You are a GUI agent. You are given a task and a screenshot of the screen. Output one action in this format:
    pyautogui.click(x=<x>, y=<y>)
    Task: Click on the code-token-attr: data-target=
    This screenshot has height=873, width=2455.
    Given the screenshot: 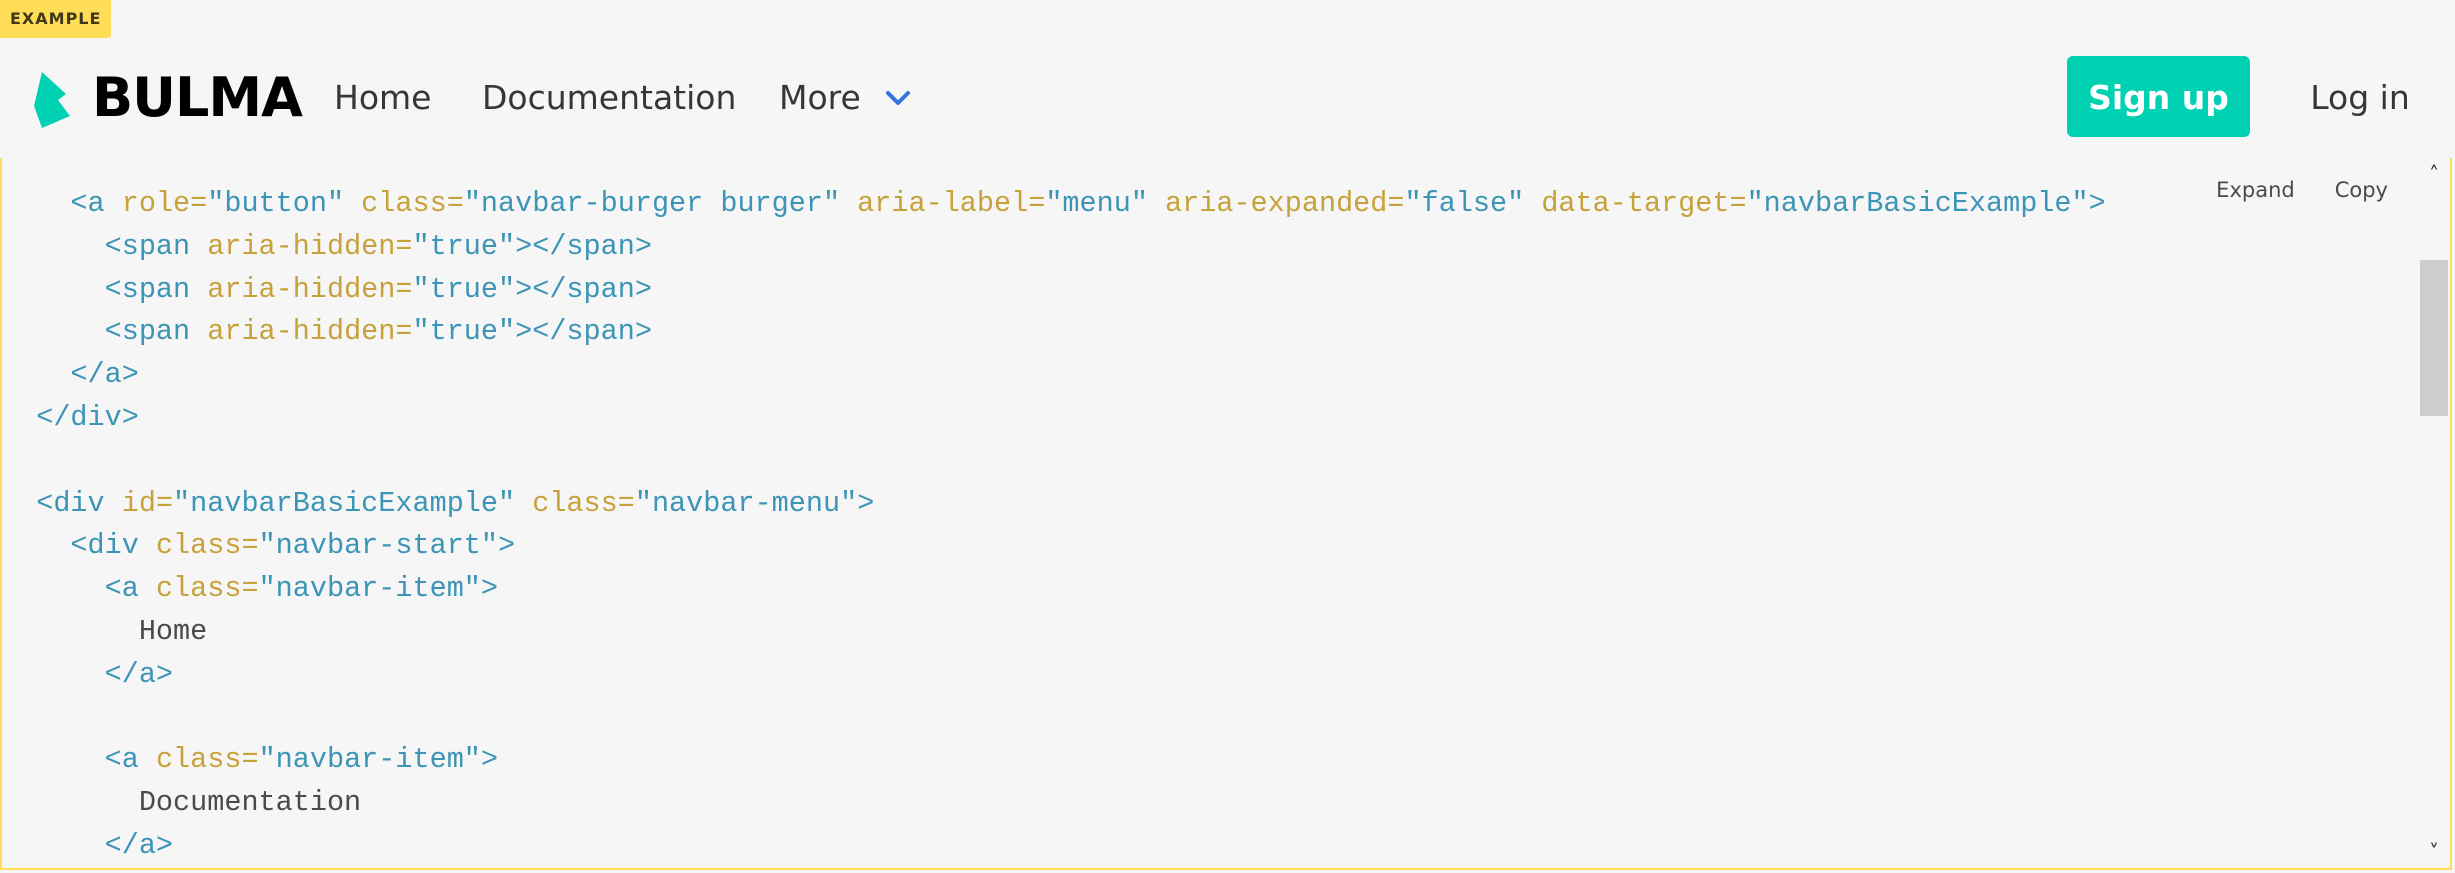 What is the action you would take?
    pyautogui.click(x=1635, y=203)
    